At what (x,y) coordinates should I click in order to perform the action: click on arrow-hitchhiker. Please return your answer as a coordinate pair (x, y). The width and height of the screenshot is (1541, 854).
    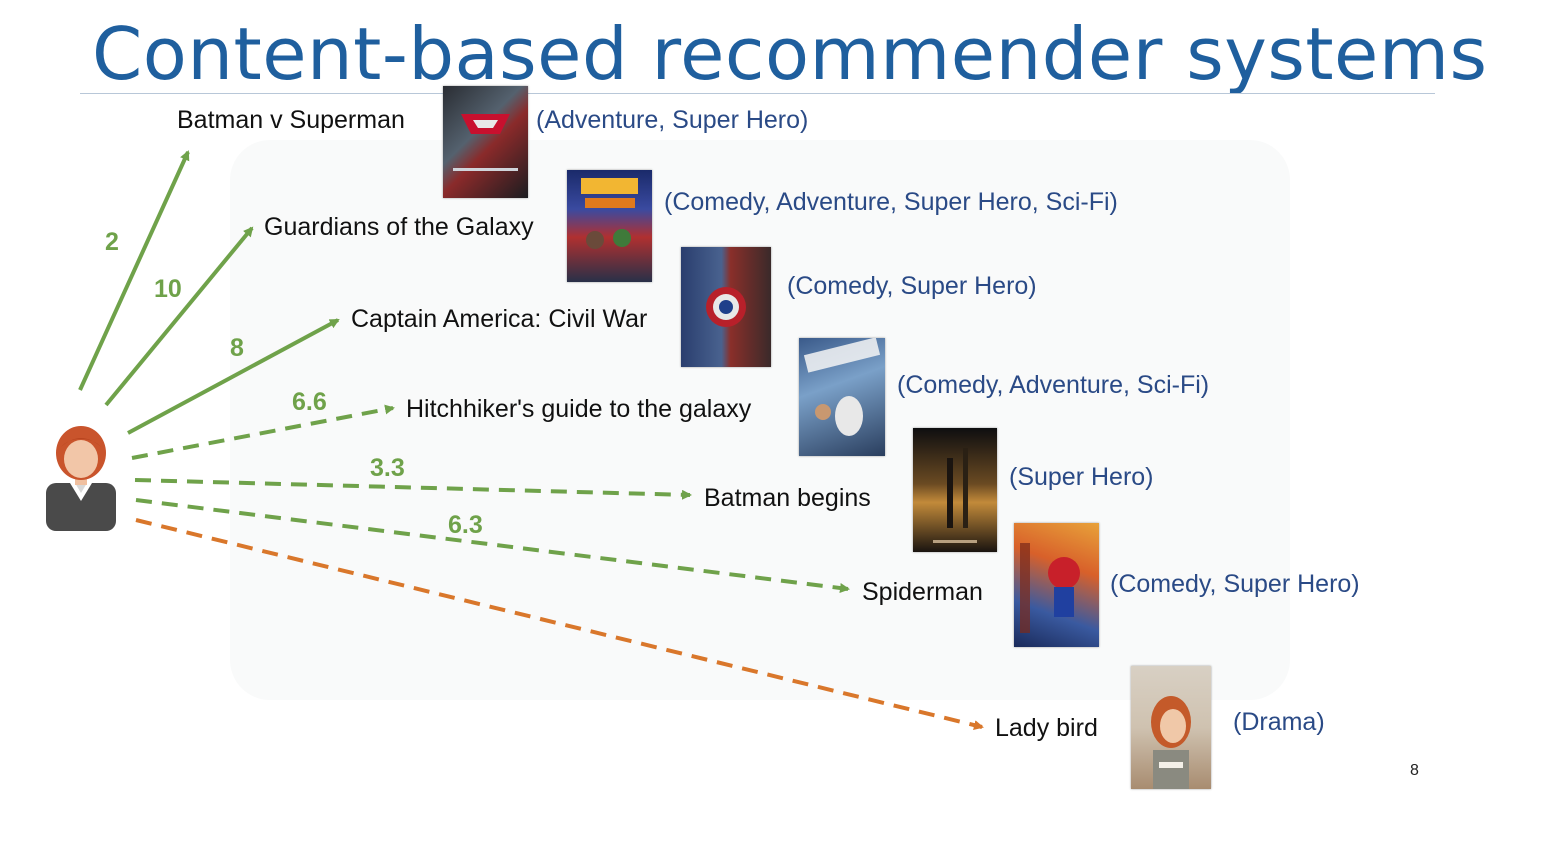
    Looking at the image, I should click on (263, 432).